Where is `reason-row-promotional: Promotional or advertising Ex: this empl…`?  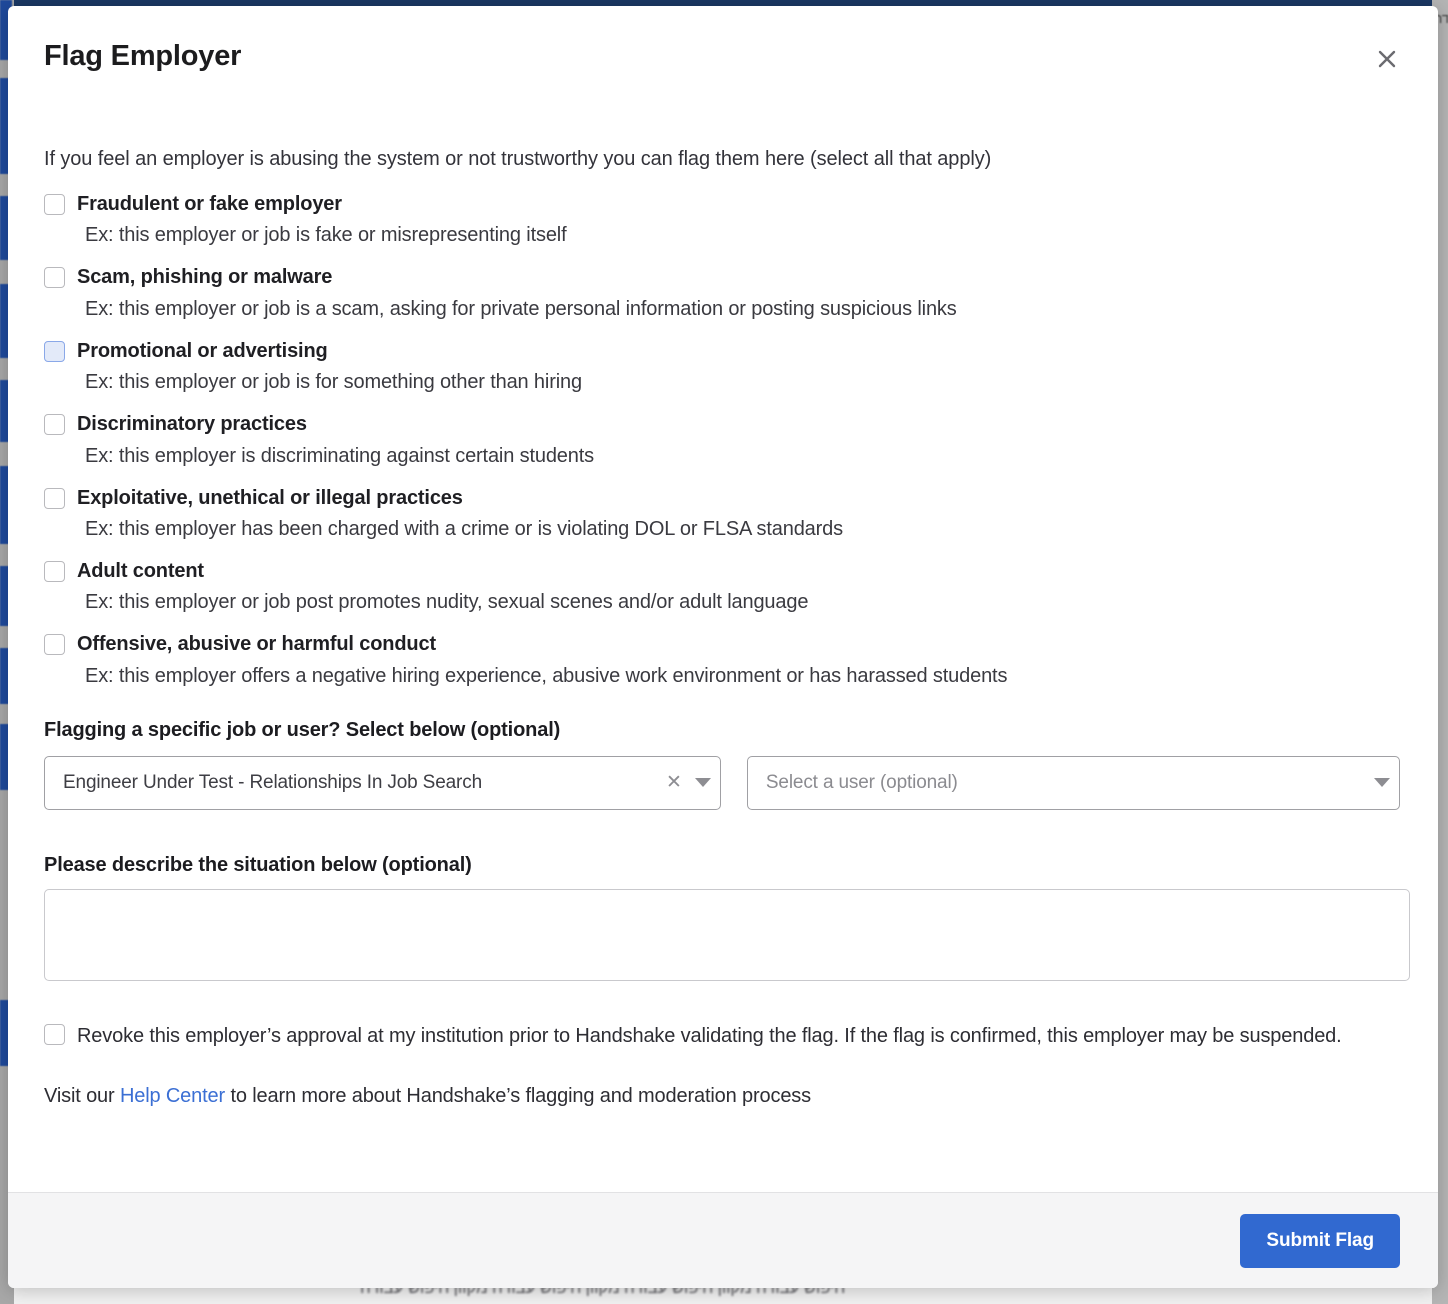 reason-row-promotional: Promotional or advertising Ex: this empl… is located at coordinates (722, 367).